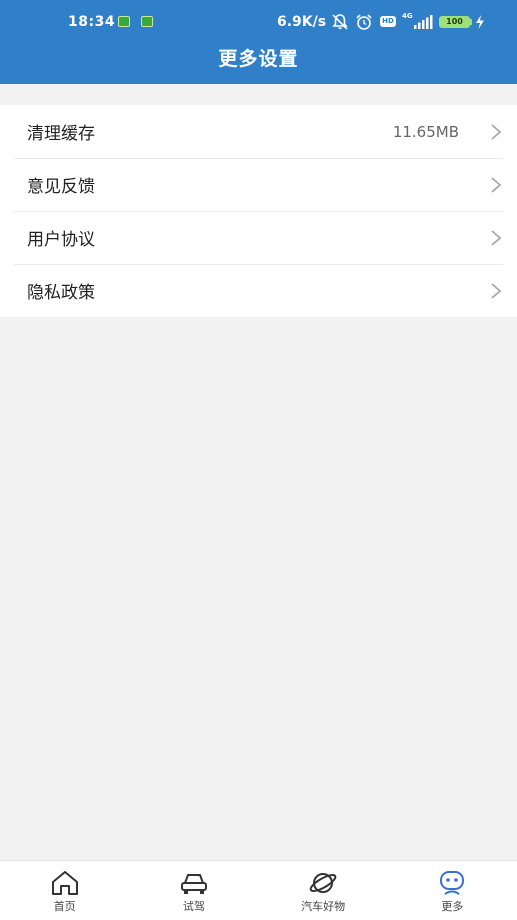  Describe the element at coordinates (364, 22) in the screenshot. I see `alarm-icon` at that location.